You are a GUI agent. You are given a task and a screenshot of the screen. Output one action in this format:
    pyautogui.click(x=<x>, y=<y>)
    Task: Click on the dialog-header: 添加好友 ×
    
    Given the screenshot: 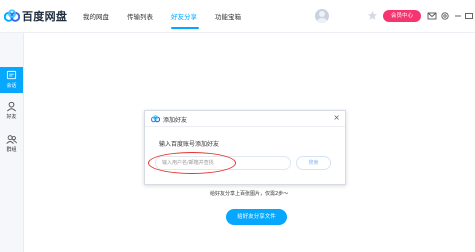 What is the action you would take?
    pyautogui.click(x=245, y=119)
    